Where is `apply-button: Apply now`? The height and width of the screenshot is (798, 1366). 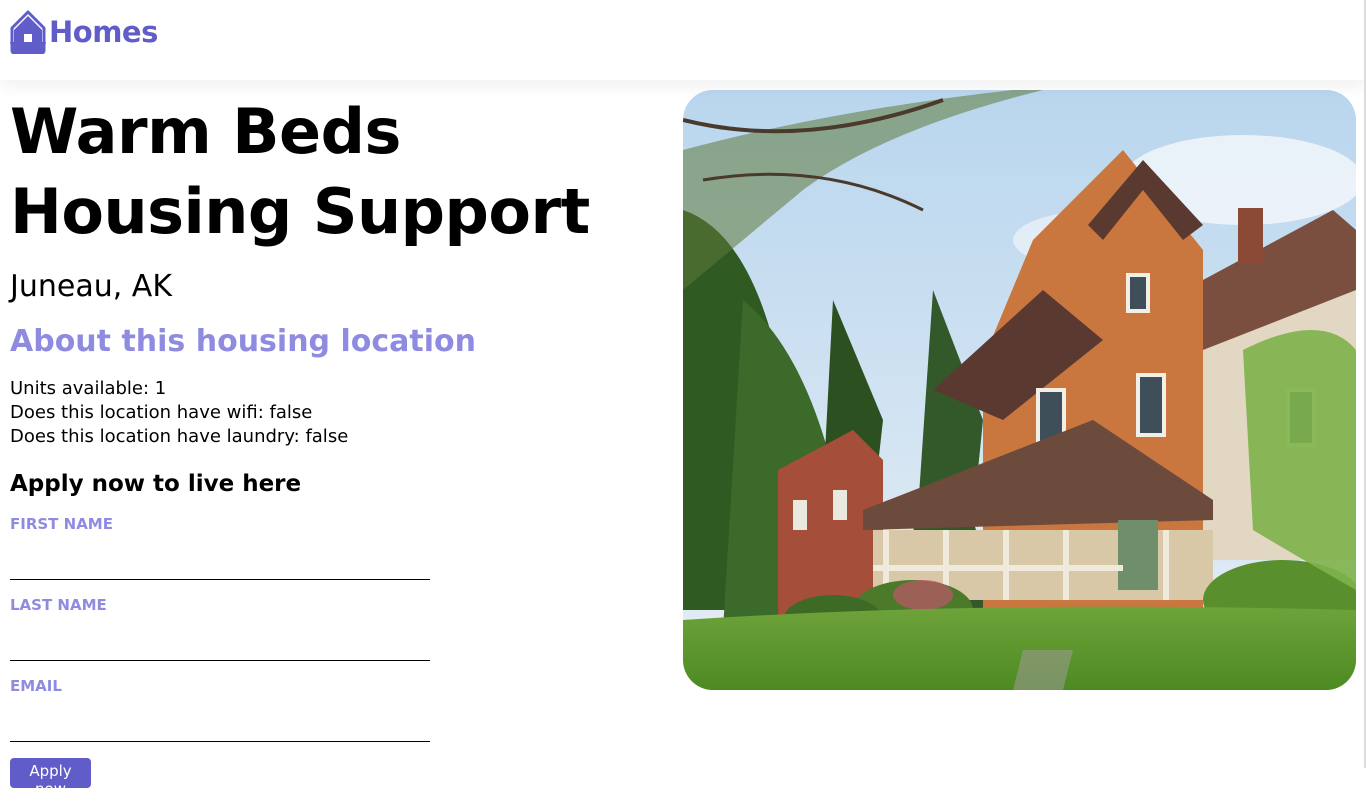 apply-button: Apply now is located at coordinates (50, 778).